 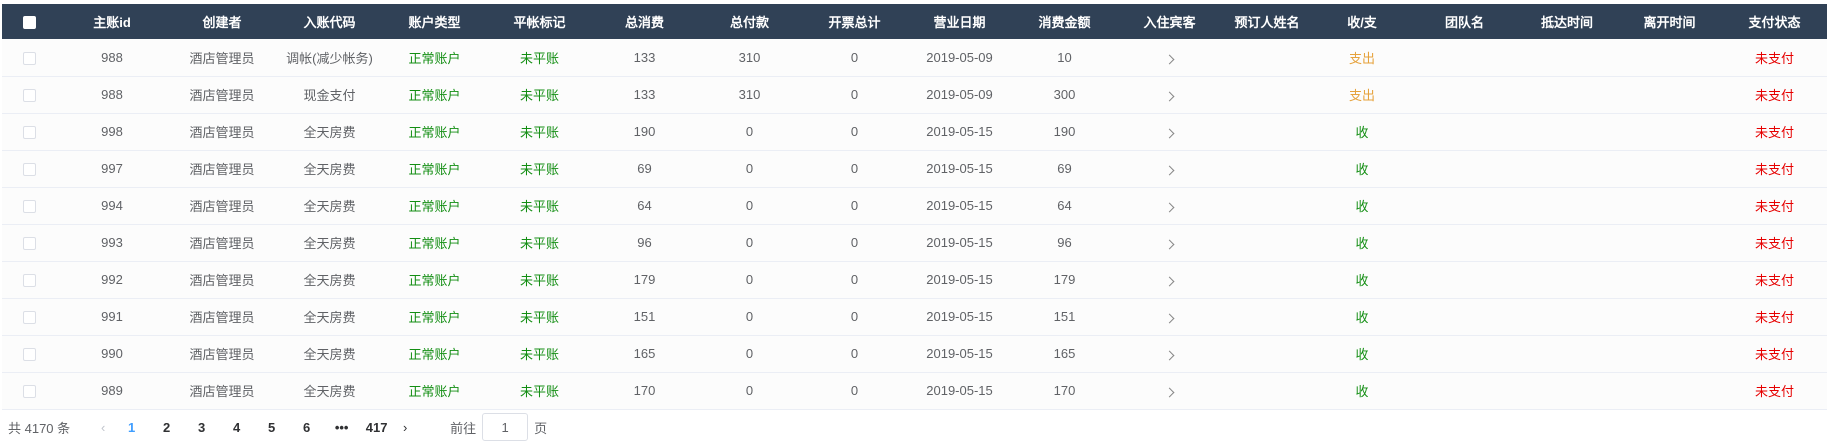 I want to click on cell-account-id: 994, so click(x=112, y=205).